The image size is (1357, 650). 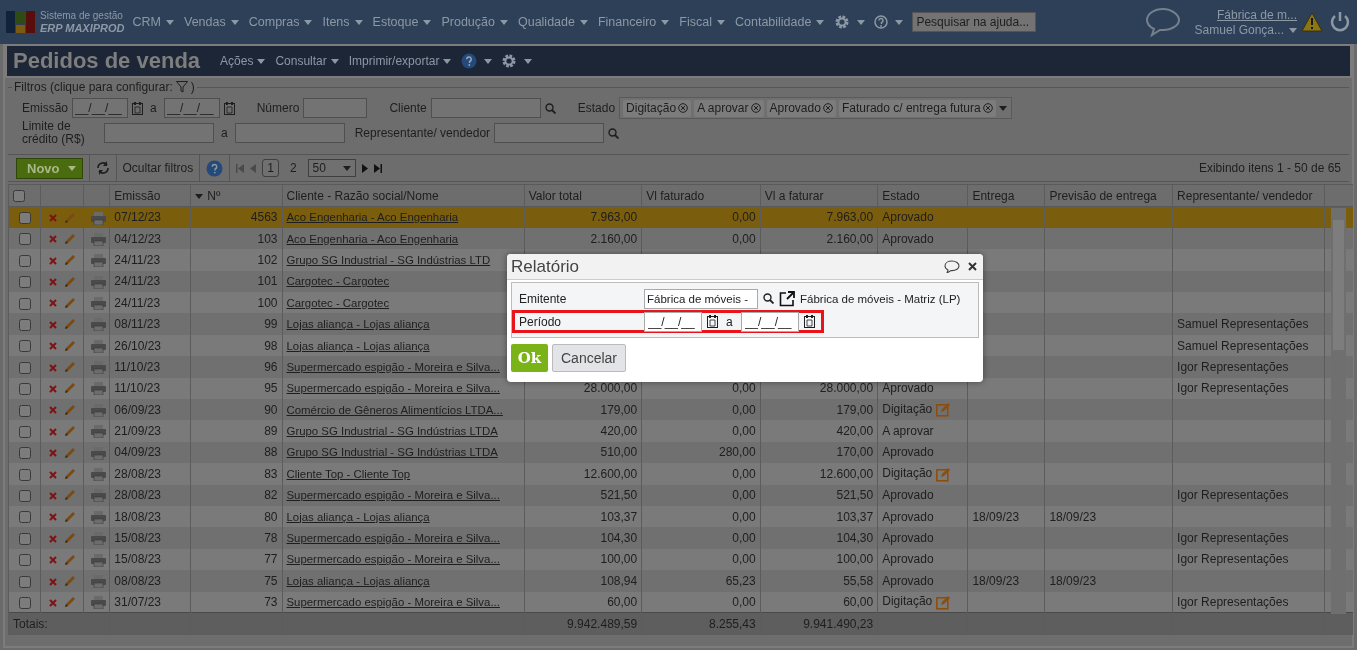 What do you see at coordinates (701, 195) in the screenshot?
I see `column-header: Vl faturado` at bounding box center [701, 195].